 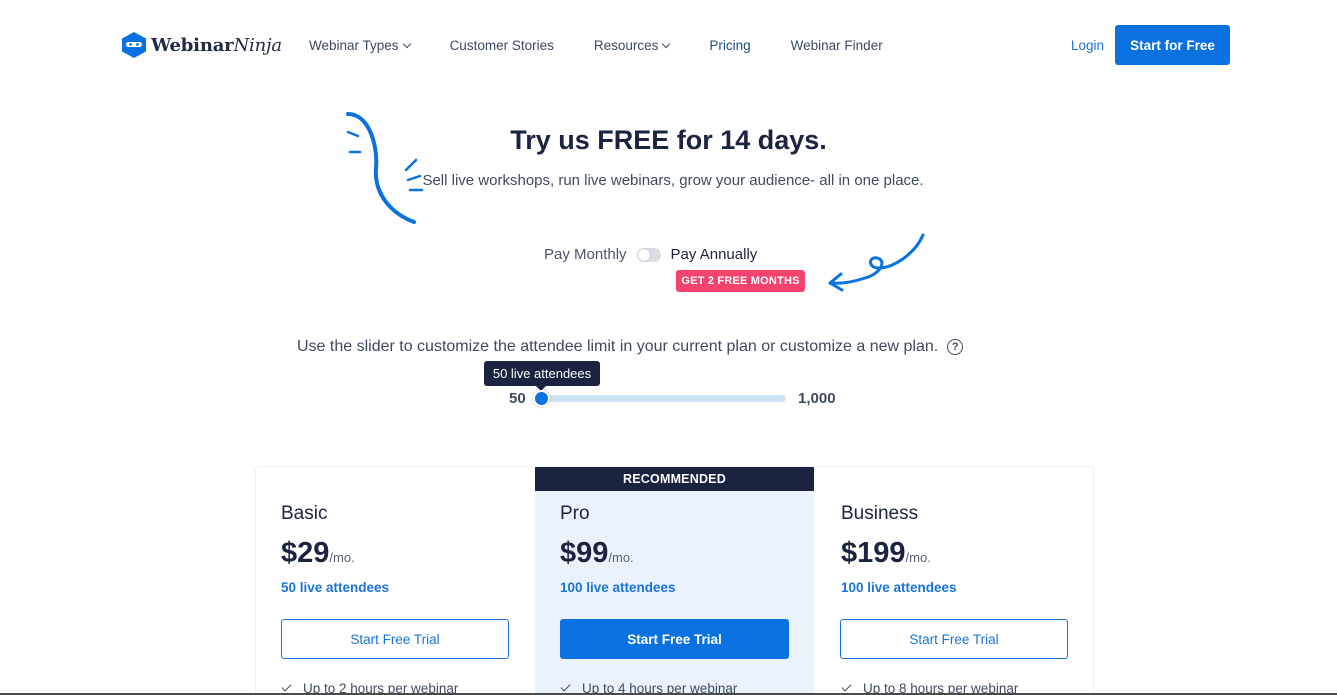 I want to click on nav-customer-stories: Customer Stories, so click(x=502, y=45).